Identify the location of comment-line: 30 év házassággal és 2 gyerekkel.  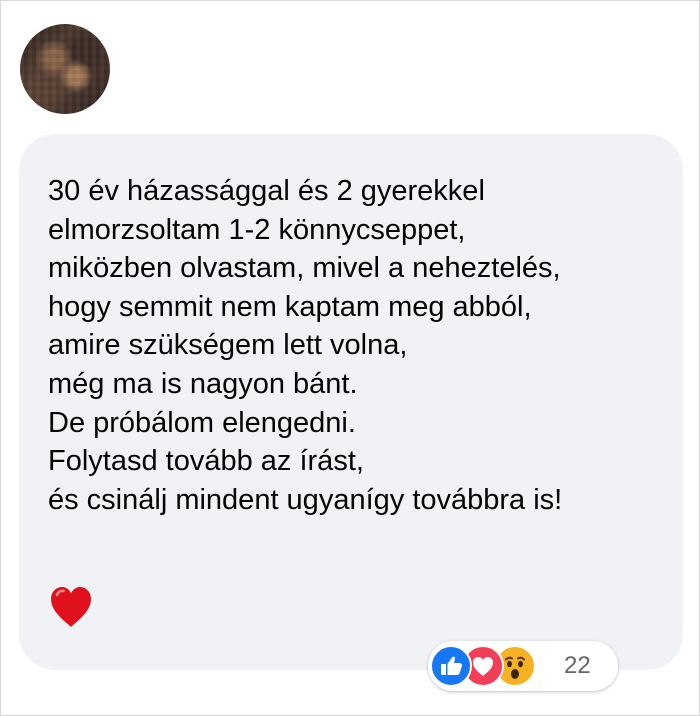
(266, 191).